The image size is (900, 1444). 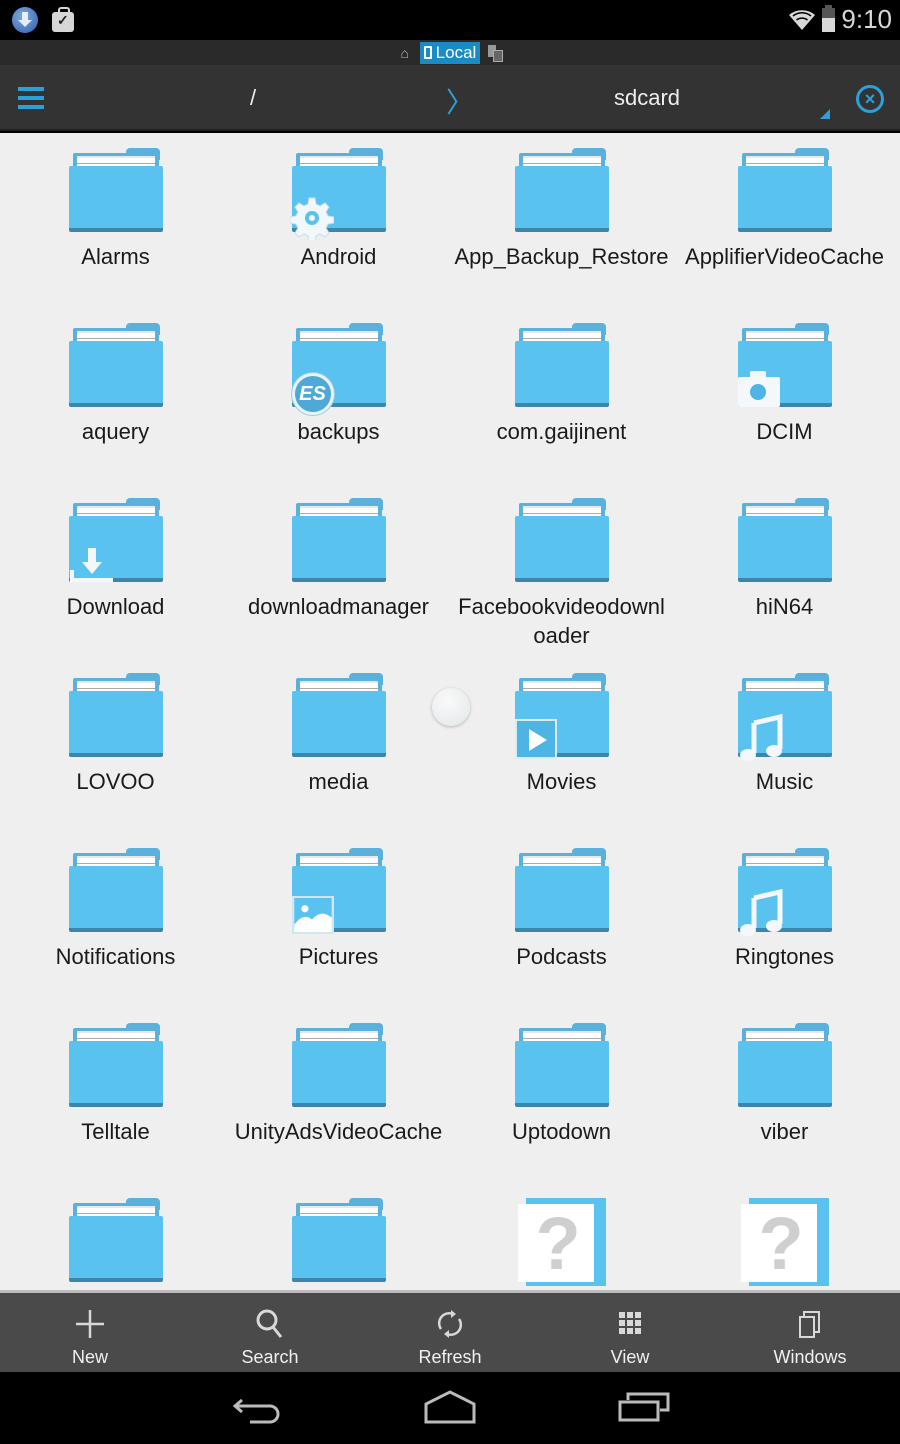 I want to click on recent-apps-icon, so click(x=644, y=1408).